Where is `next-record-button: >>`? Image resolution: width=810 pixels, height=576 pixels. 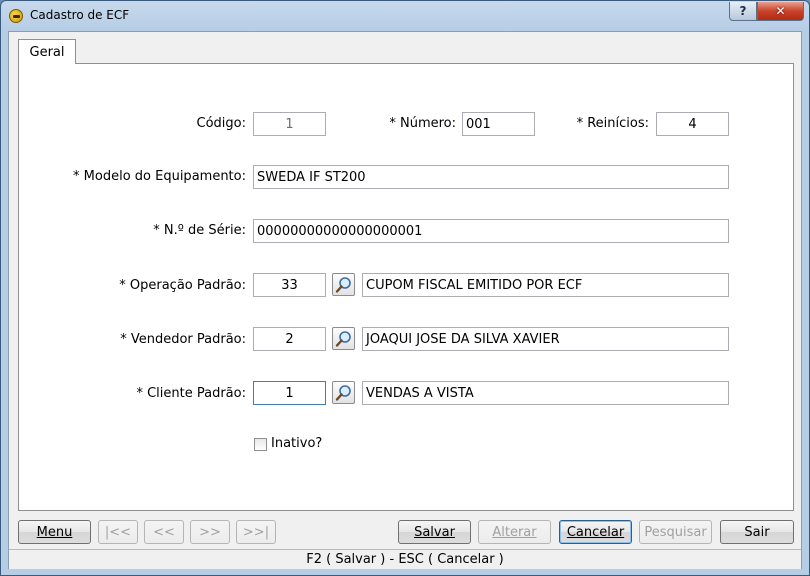
next-record-button: >> is located at coordinates (210, 532).